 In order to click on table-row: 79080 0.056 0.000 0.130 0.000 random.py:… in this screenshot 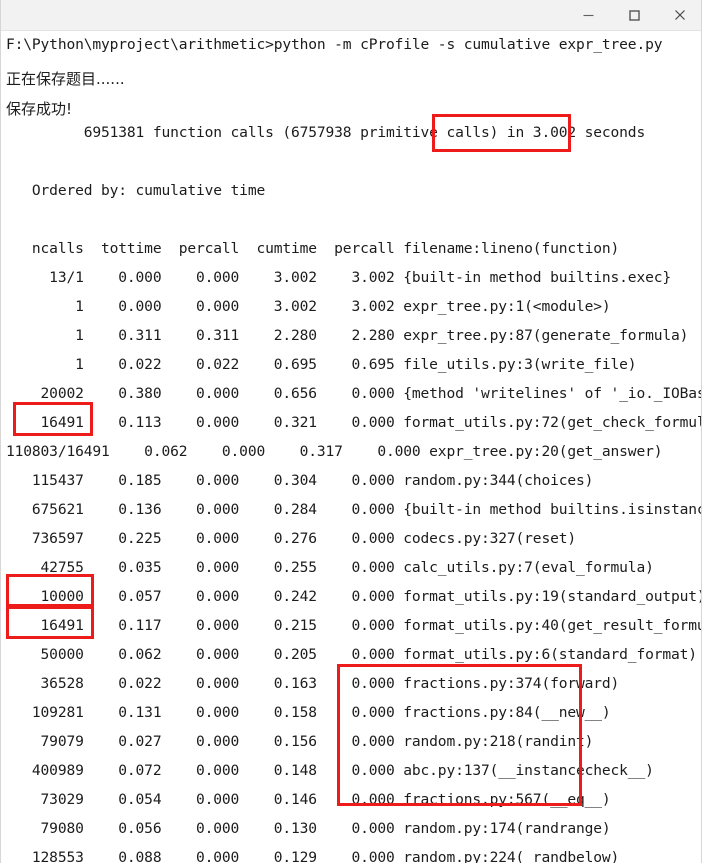, I will do `click(308, 828)`.